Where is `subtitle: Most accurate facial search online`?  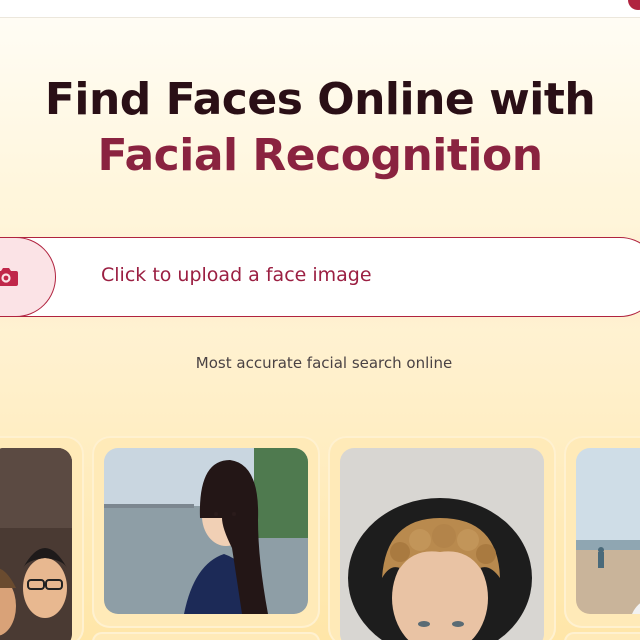 subtitle: Most accurate facial search online is located at coordinates (324, 363).